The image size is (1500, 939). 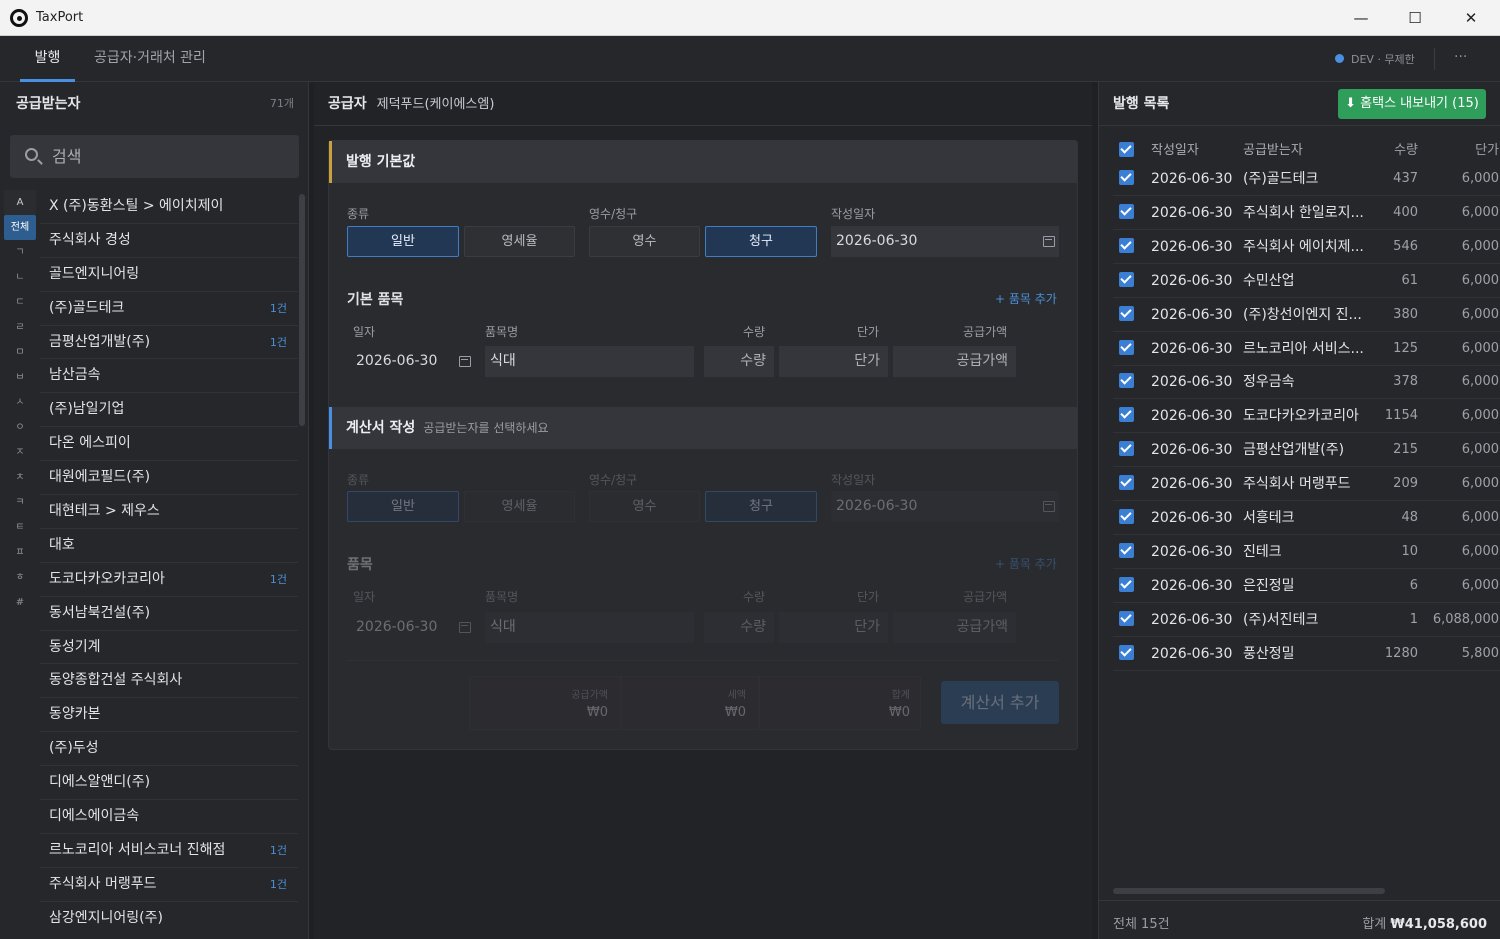 What do you see at coordinates (436, 104) in the screenshot?
I see `supplier-name: 제덕푸드(케이에스엠)` at bounding box center [436, 104].